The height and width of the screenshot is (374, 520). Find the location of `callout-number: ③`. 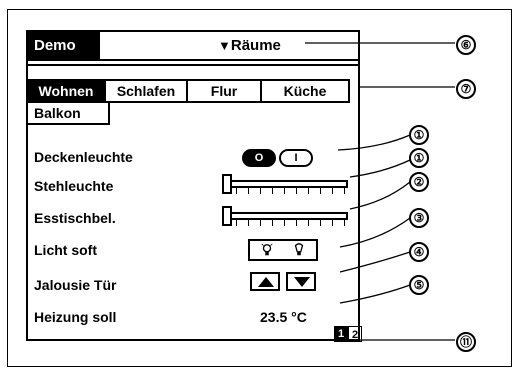

callout-number: ③ is located at coordinates (419, 218).